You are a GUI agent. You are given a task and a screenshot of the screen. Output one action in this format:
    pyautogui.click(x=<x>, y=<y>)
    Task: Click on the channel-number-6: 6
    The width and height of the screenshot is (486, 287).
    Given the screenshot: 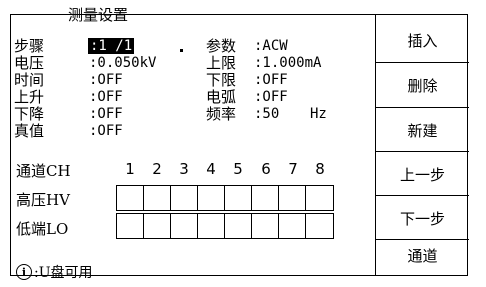 What is the action you would take?
    pyautogui.click(x=266, y=169)
    